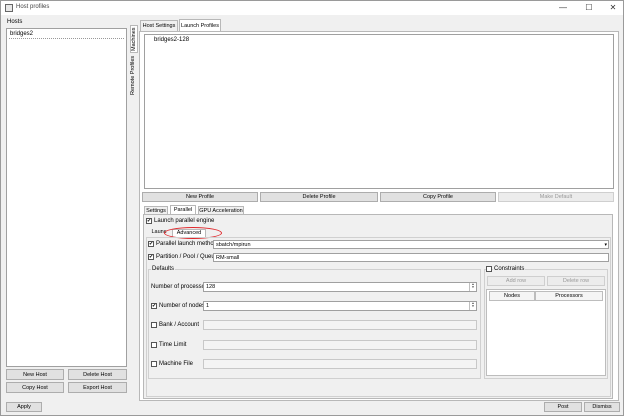  Describe the element at coordinates (97, 374) in the screenshot. I see `delete-host-button: Delete Host` at that location.